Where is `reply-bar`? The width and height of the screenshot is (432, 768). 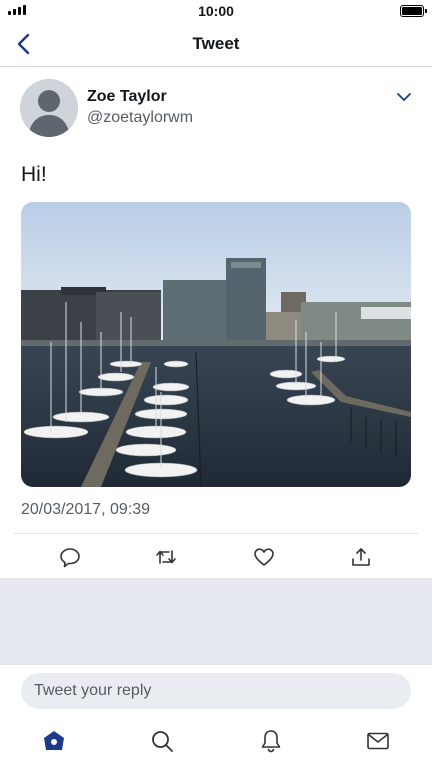 reply-bar is located at coordinates (216, 689).